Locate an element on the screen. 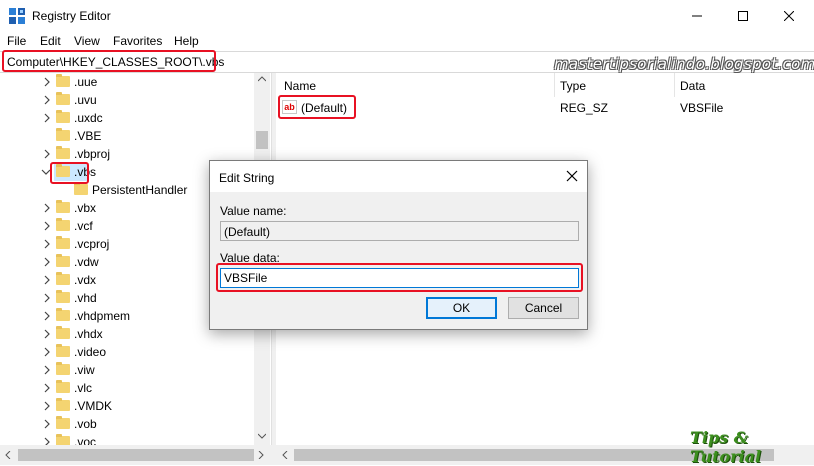 The height and width of the screenshot is (466, 814). tree-item: .viw is located at coordinates (127, 370).